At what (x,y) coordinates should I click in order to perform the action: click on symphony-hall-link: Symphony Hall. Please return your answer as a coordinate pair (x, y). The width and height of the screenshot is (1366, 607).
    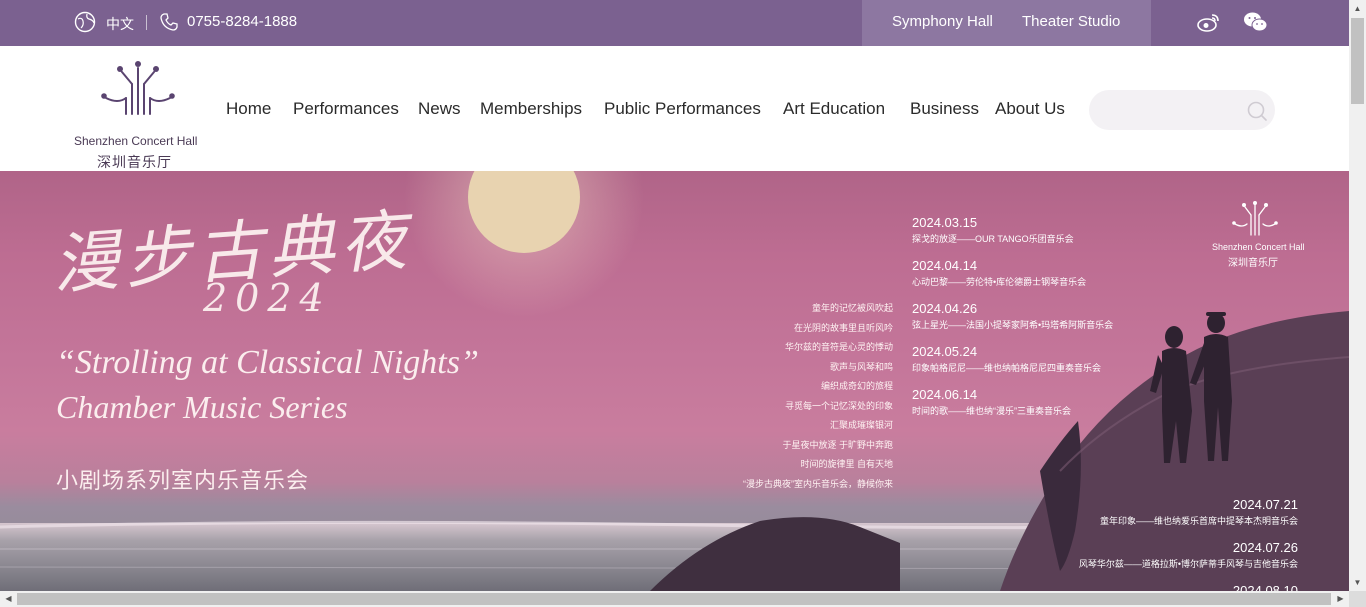
    Looking at the image, I should click on (942, 21).